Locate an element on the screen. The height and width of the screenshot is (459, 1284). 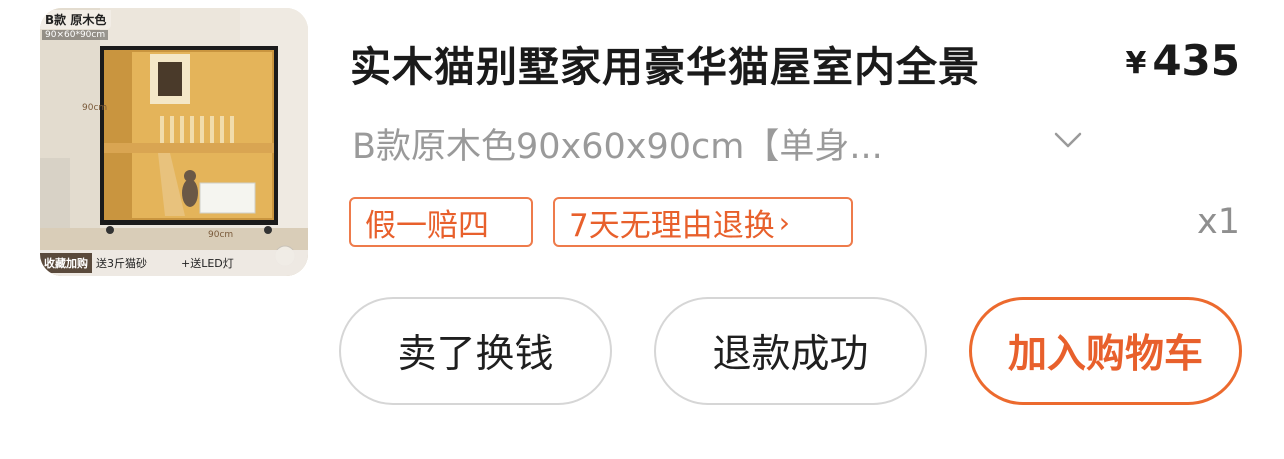
image-gift1: 送3斤猫砂 is located at coordinates (121, 263).